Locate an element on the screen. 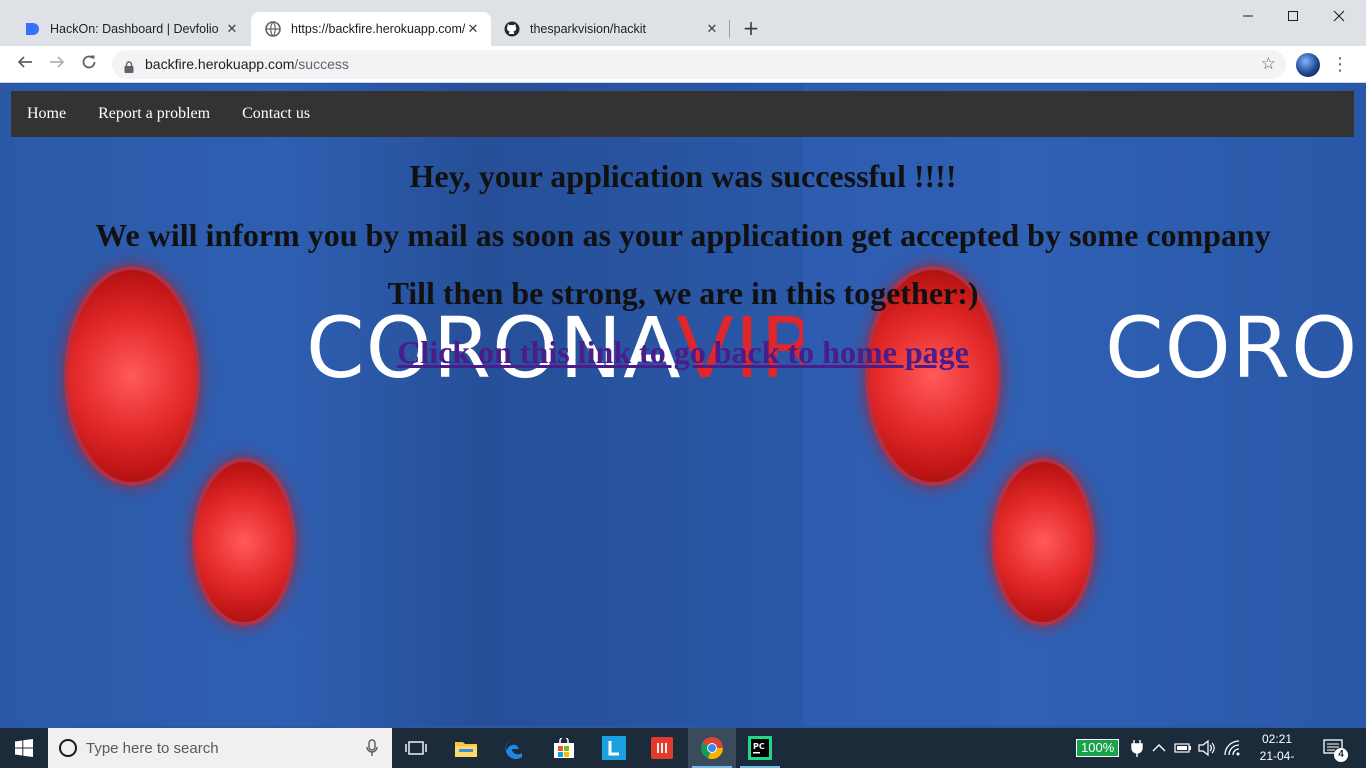 The width and height of the screenshot is (1366, 768). microphone-icon is located at coordinates (372, 750).